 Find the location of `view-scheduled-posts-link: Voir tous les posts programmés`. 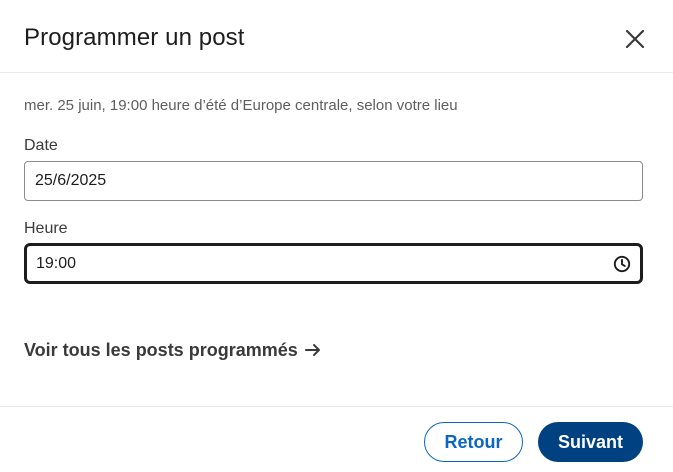

view-scheduled-posts-link: Voir tous les posts programmés is located at coordinates (173, 350).